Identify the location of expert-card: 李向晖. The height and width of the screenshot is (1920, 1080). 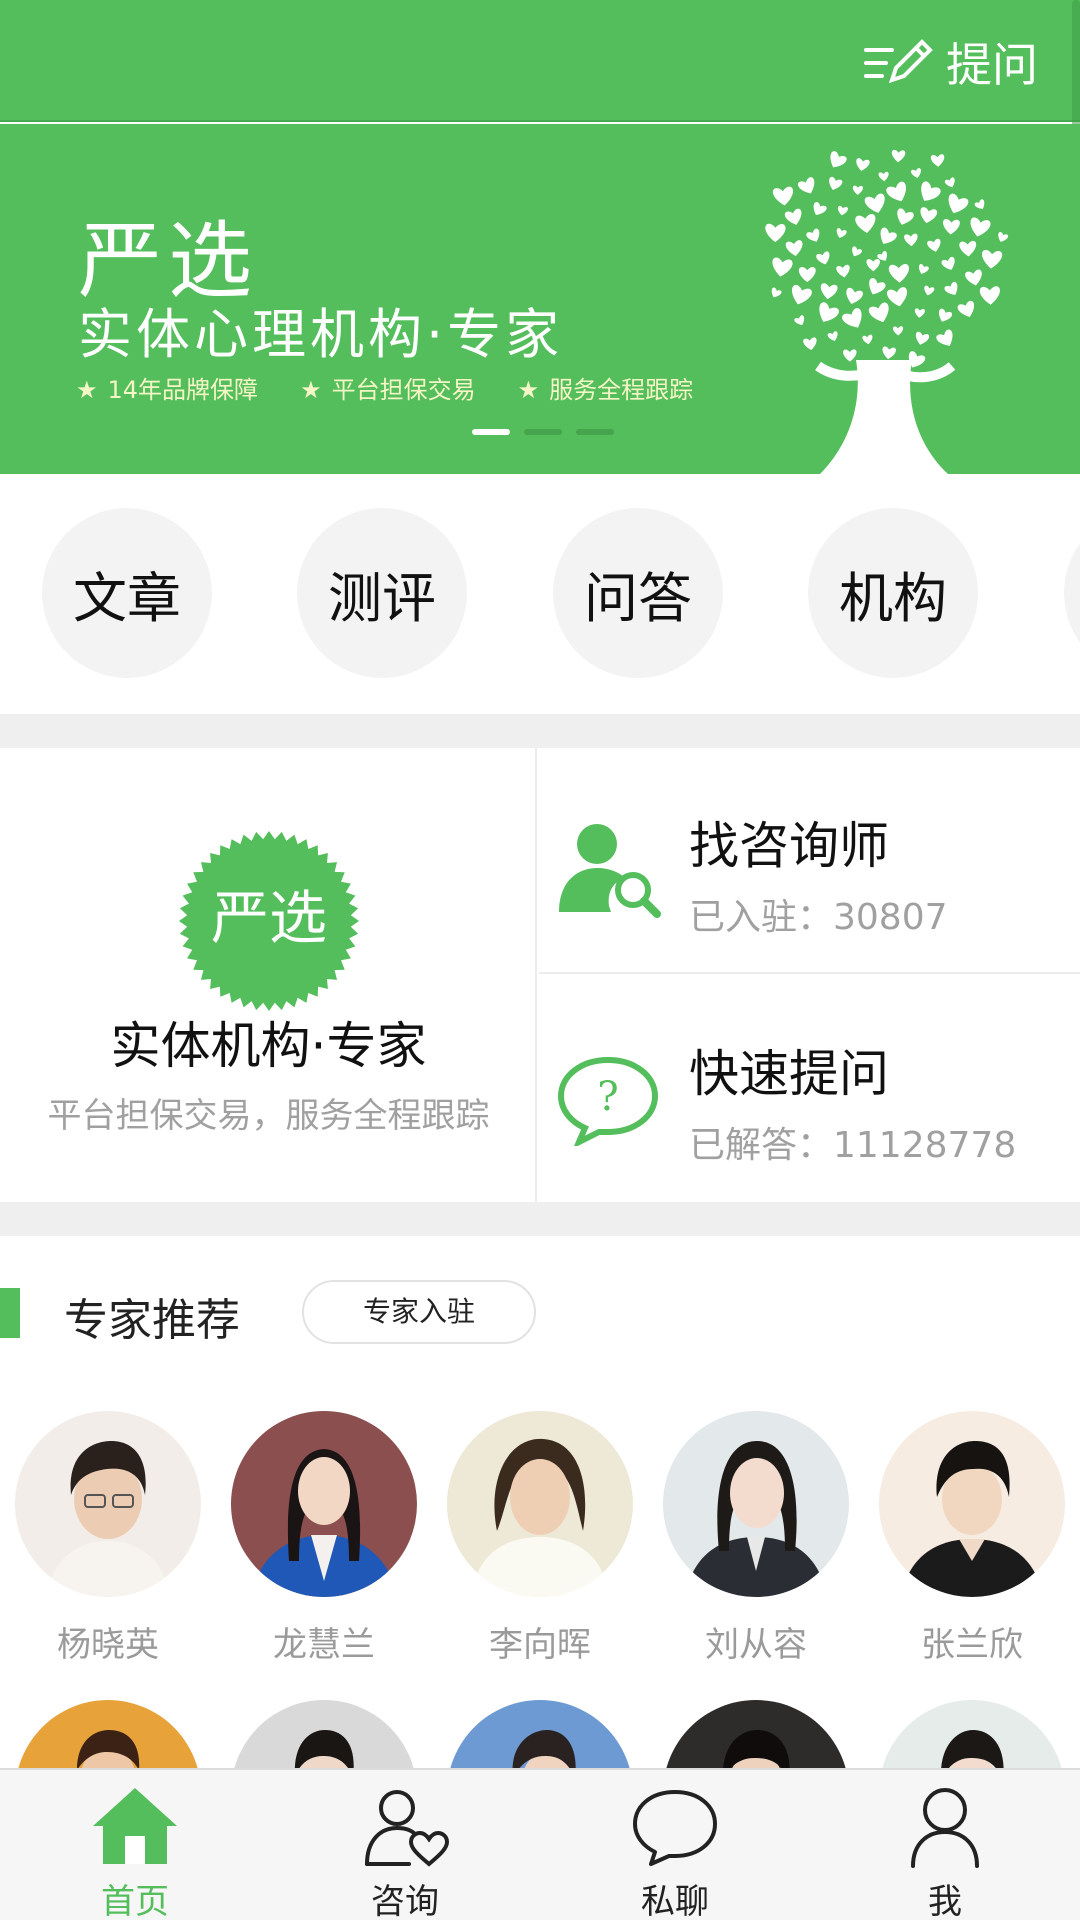
(540, 1538).